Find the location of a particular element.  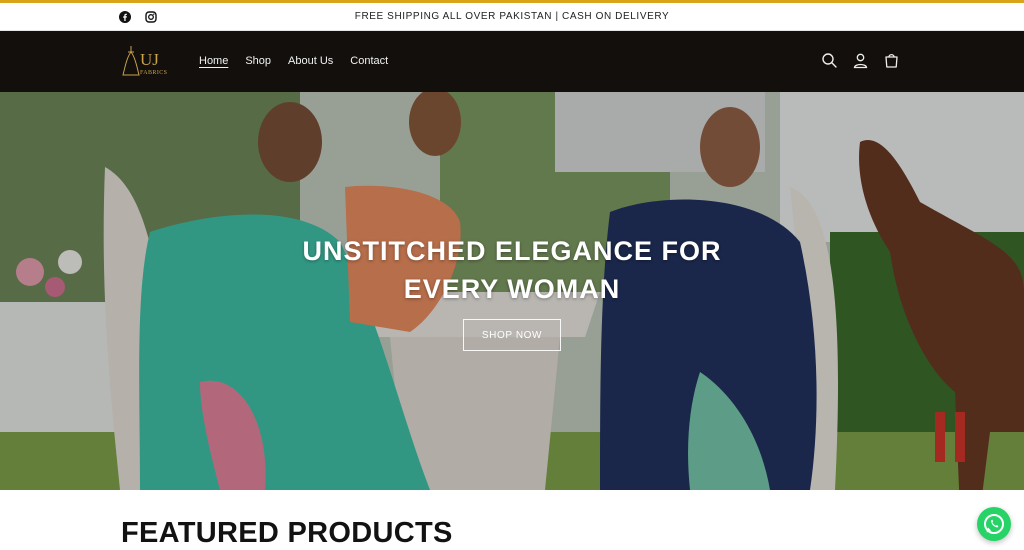

cart-icon is located at coordinates (891, 60).